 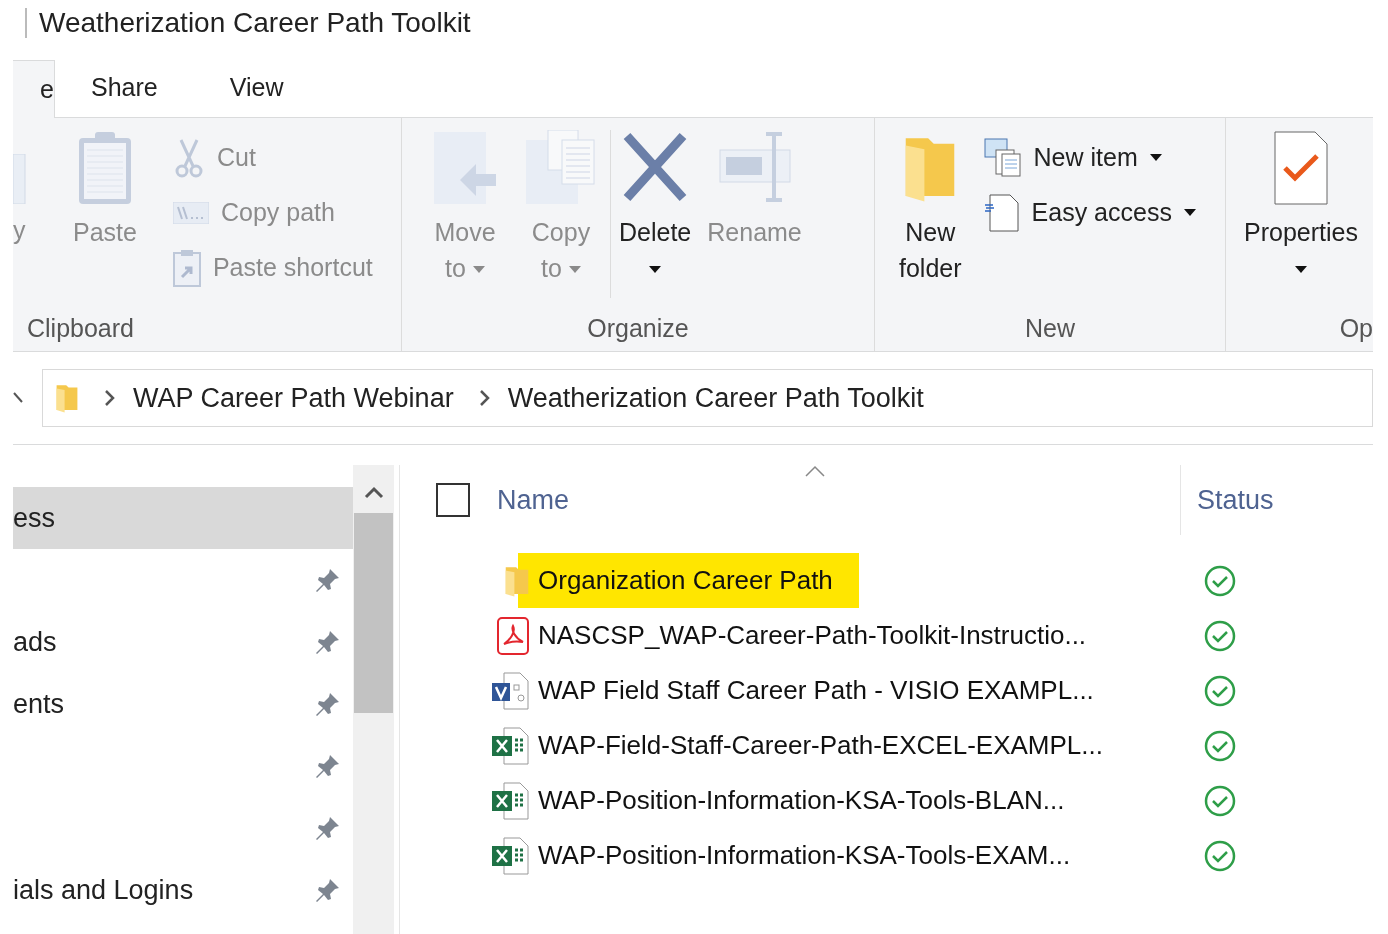 I want to click on group-label: Op, so click(x=1355, y=328).